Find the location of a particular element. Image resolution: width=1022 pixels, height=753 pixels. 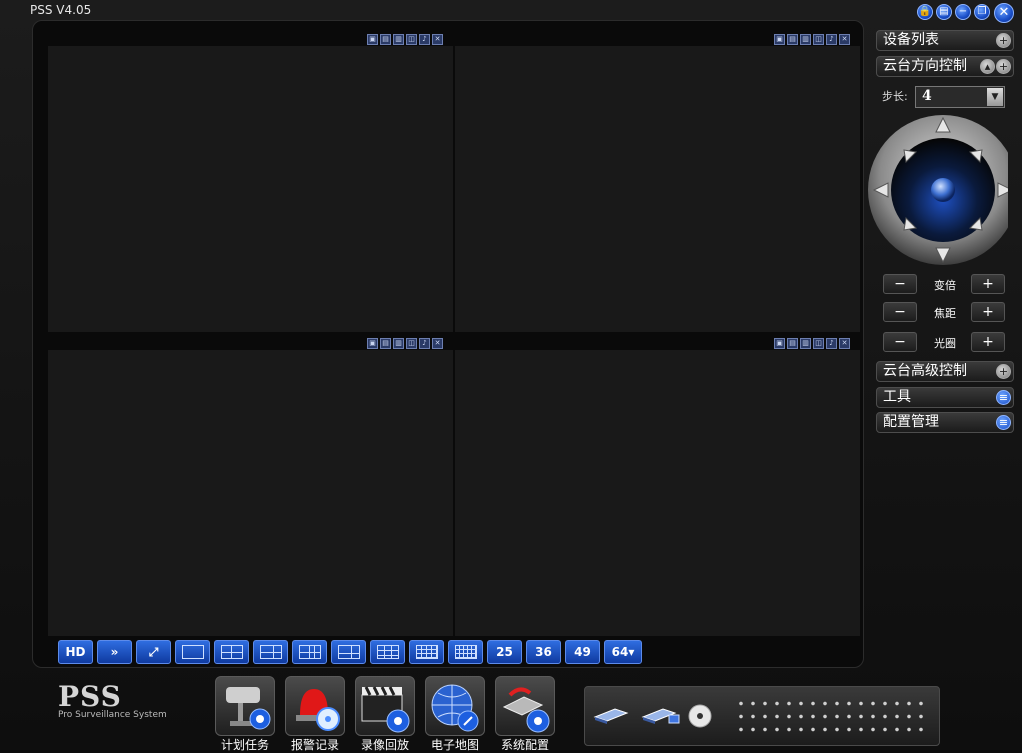

layout-4-icon is located at coordinates (231, 652).